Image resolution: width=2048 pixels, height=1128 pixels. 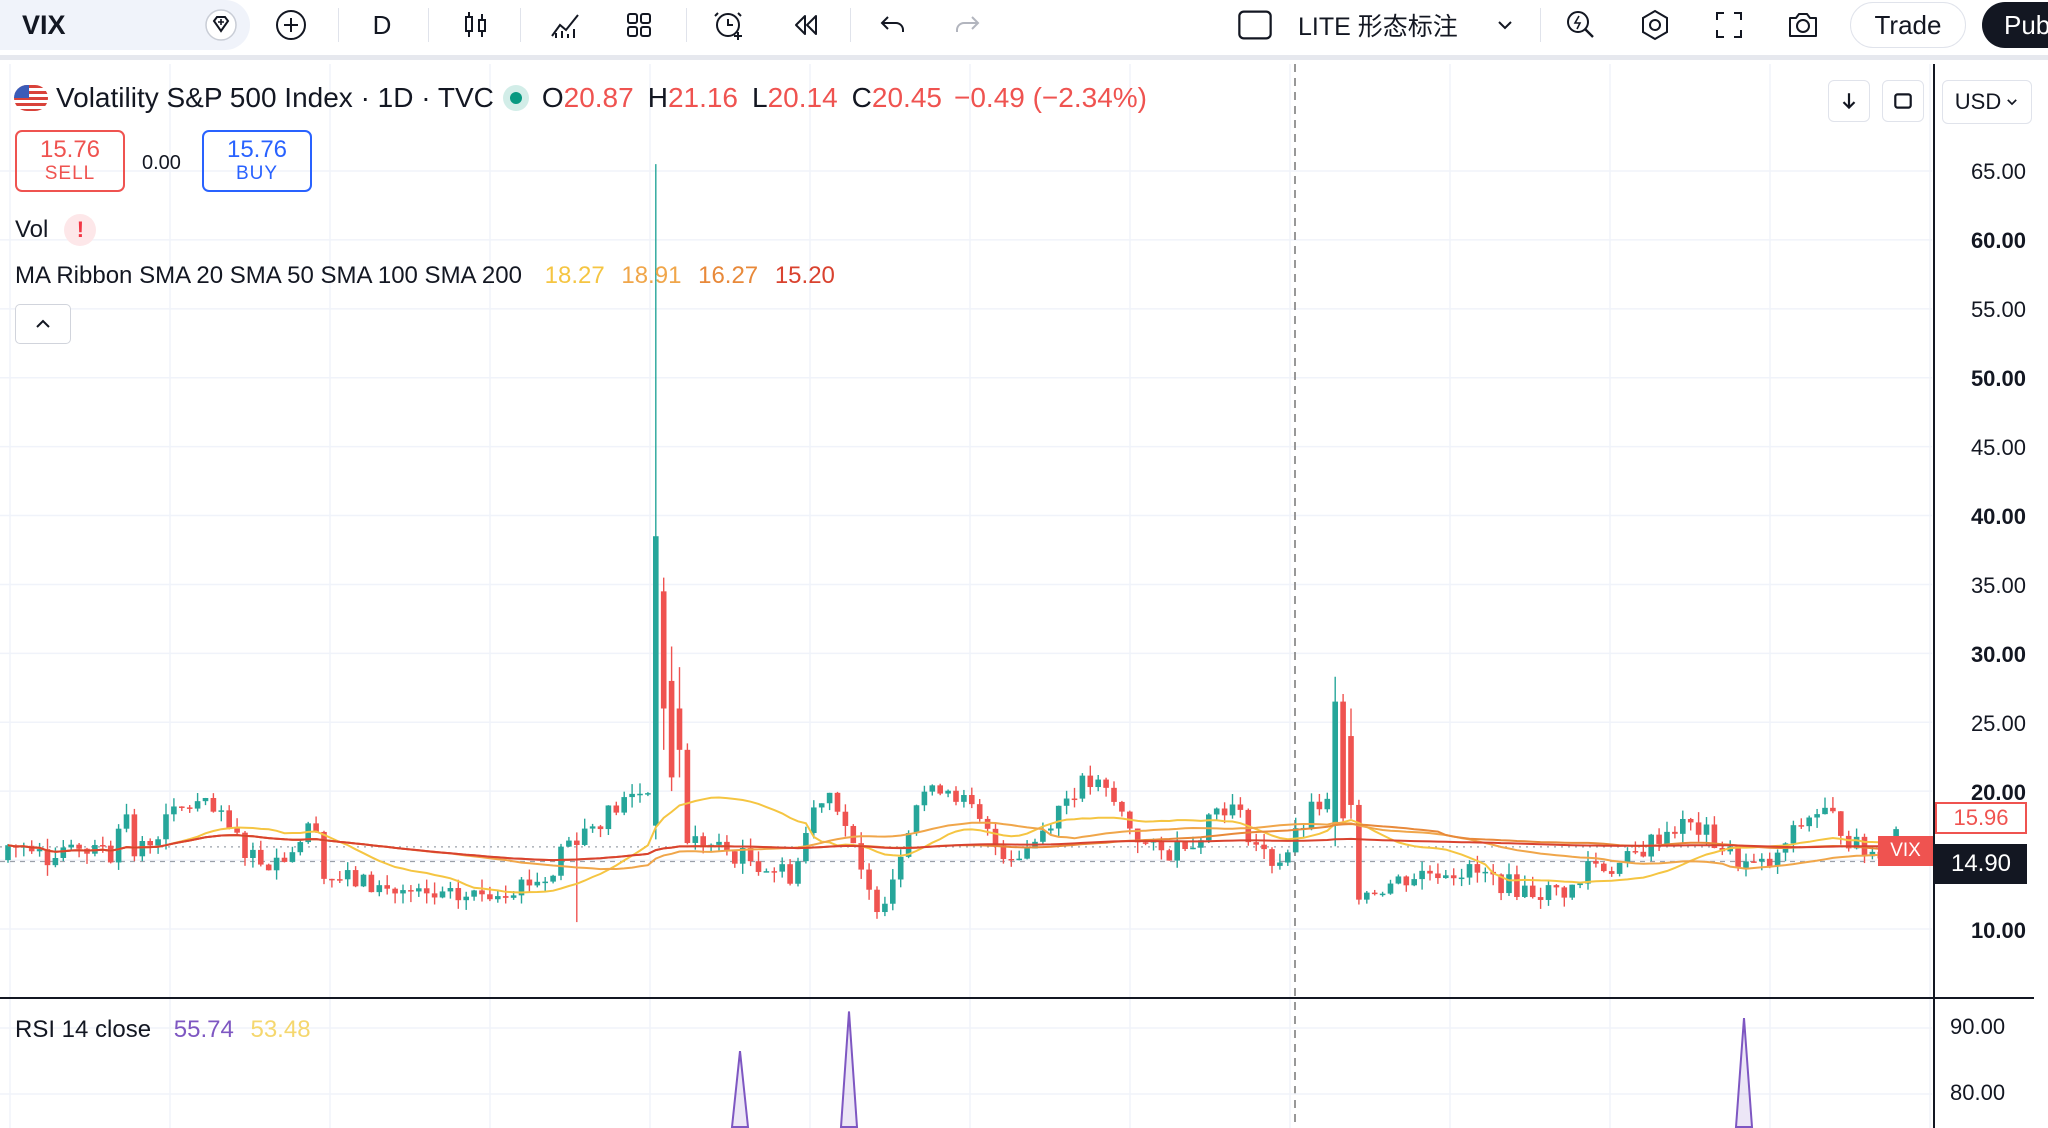 I want to click on publish-button: Pub, so click(x=2015, y=25).